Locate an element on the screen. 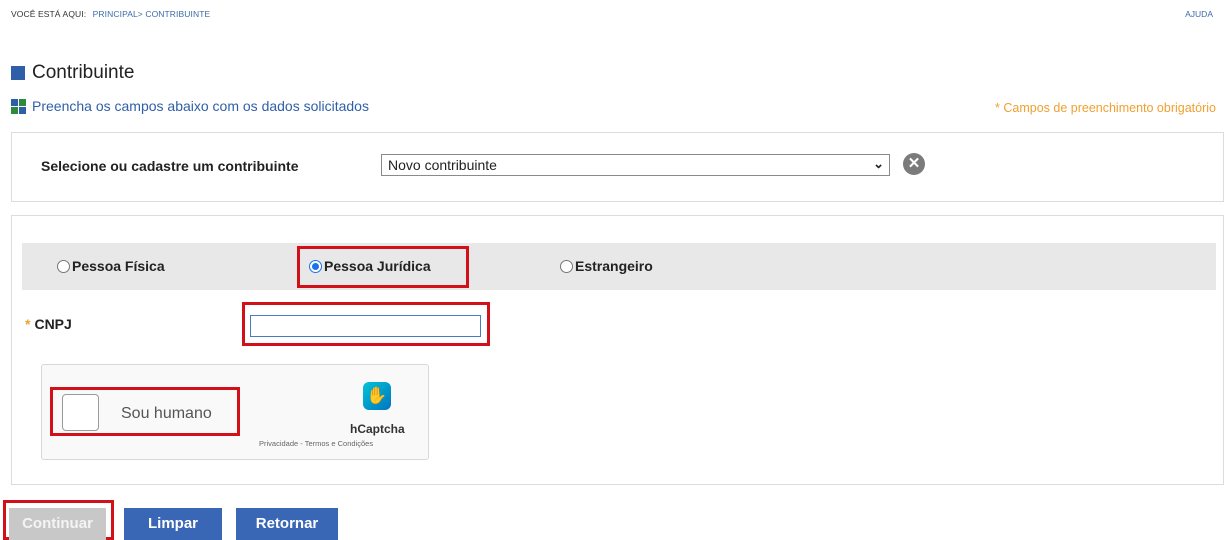 This screenshot has width=1228, height=540. radio-label: Pessoa Física is located at coordinates (118, 266).